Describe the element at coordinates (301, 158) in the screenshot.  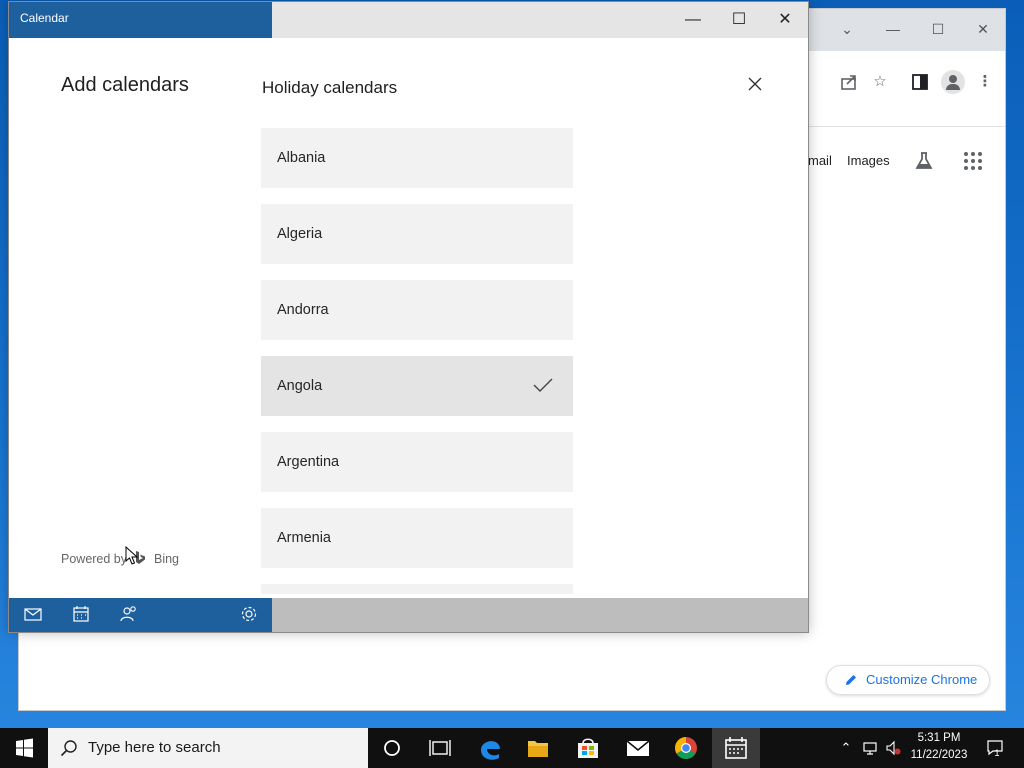
I see `country-label: Albania` at that location.